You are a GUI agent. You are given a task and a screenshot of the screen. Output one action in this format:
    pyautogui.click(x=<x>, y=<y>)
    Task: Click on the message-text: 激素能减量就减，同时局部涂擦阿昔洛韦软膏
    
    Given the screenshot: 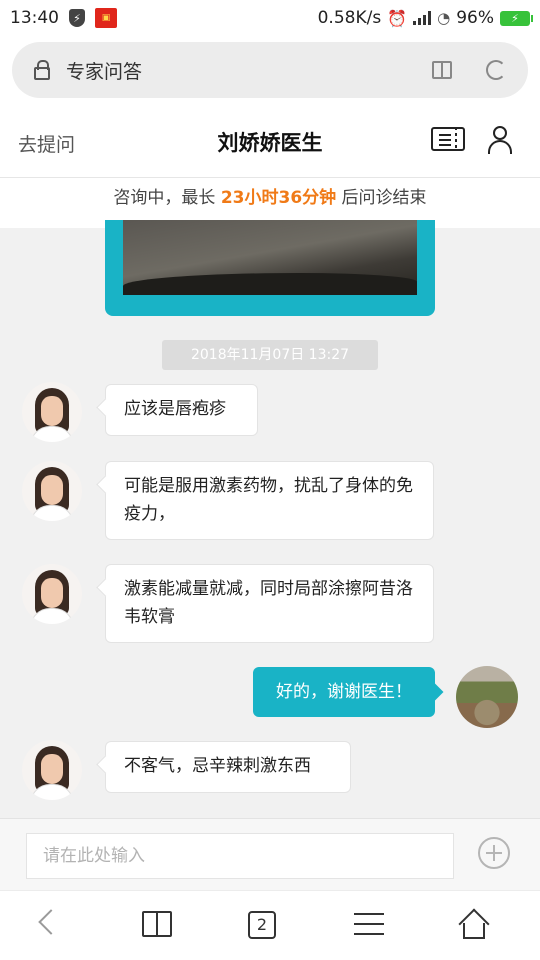 What is the action you would take?
    pyautogui.click(x=268, y=603)
    